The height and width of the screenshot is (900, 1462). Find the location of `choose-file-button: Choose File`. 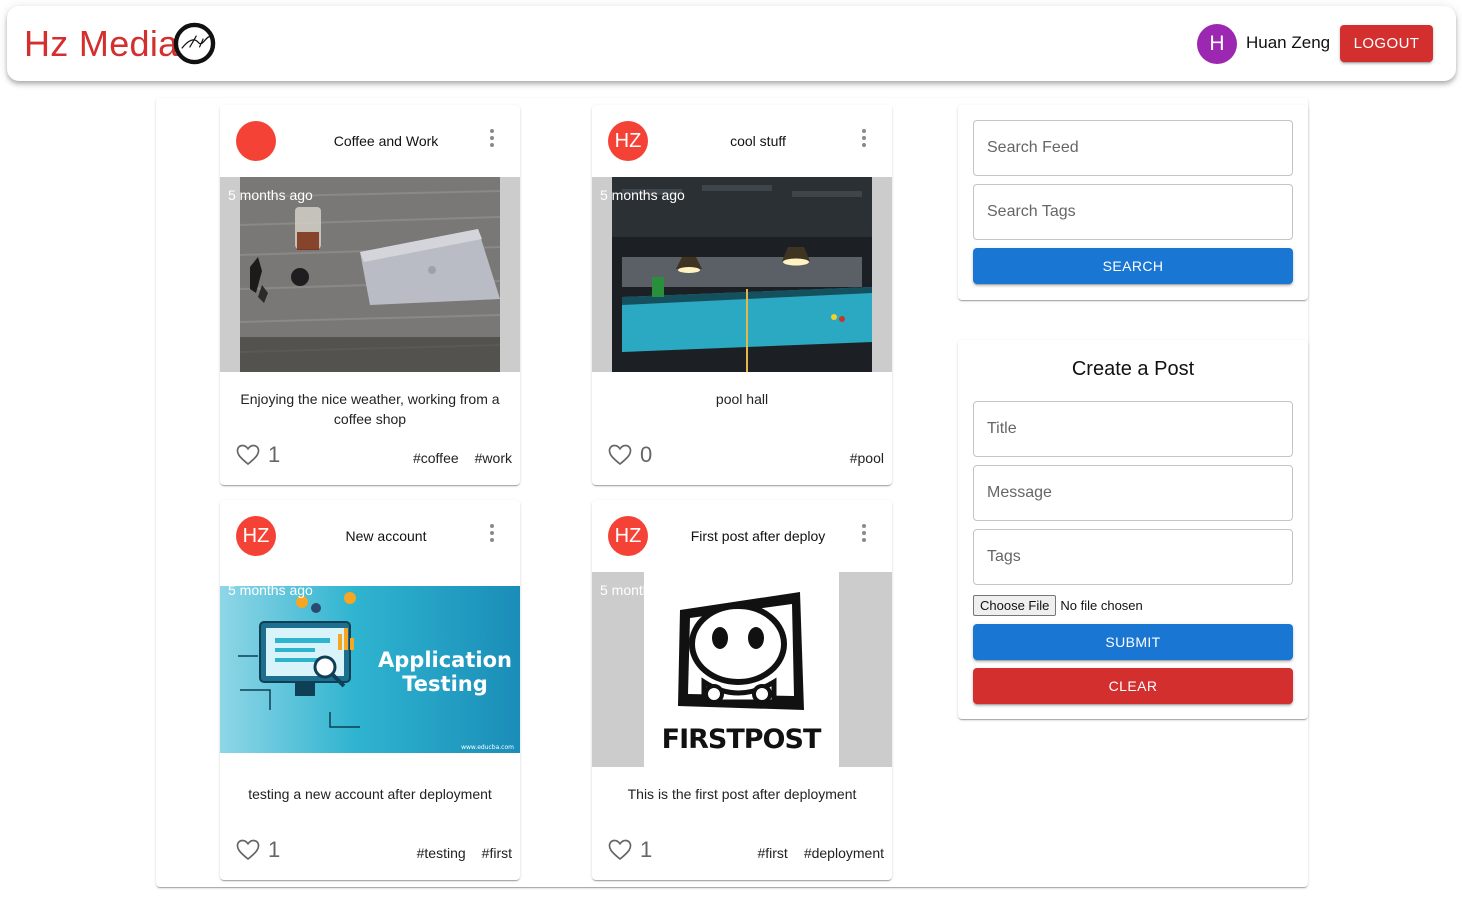

choose-file-button: Choose File is located at coordinates (1015, 605).